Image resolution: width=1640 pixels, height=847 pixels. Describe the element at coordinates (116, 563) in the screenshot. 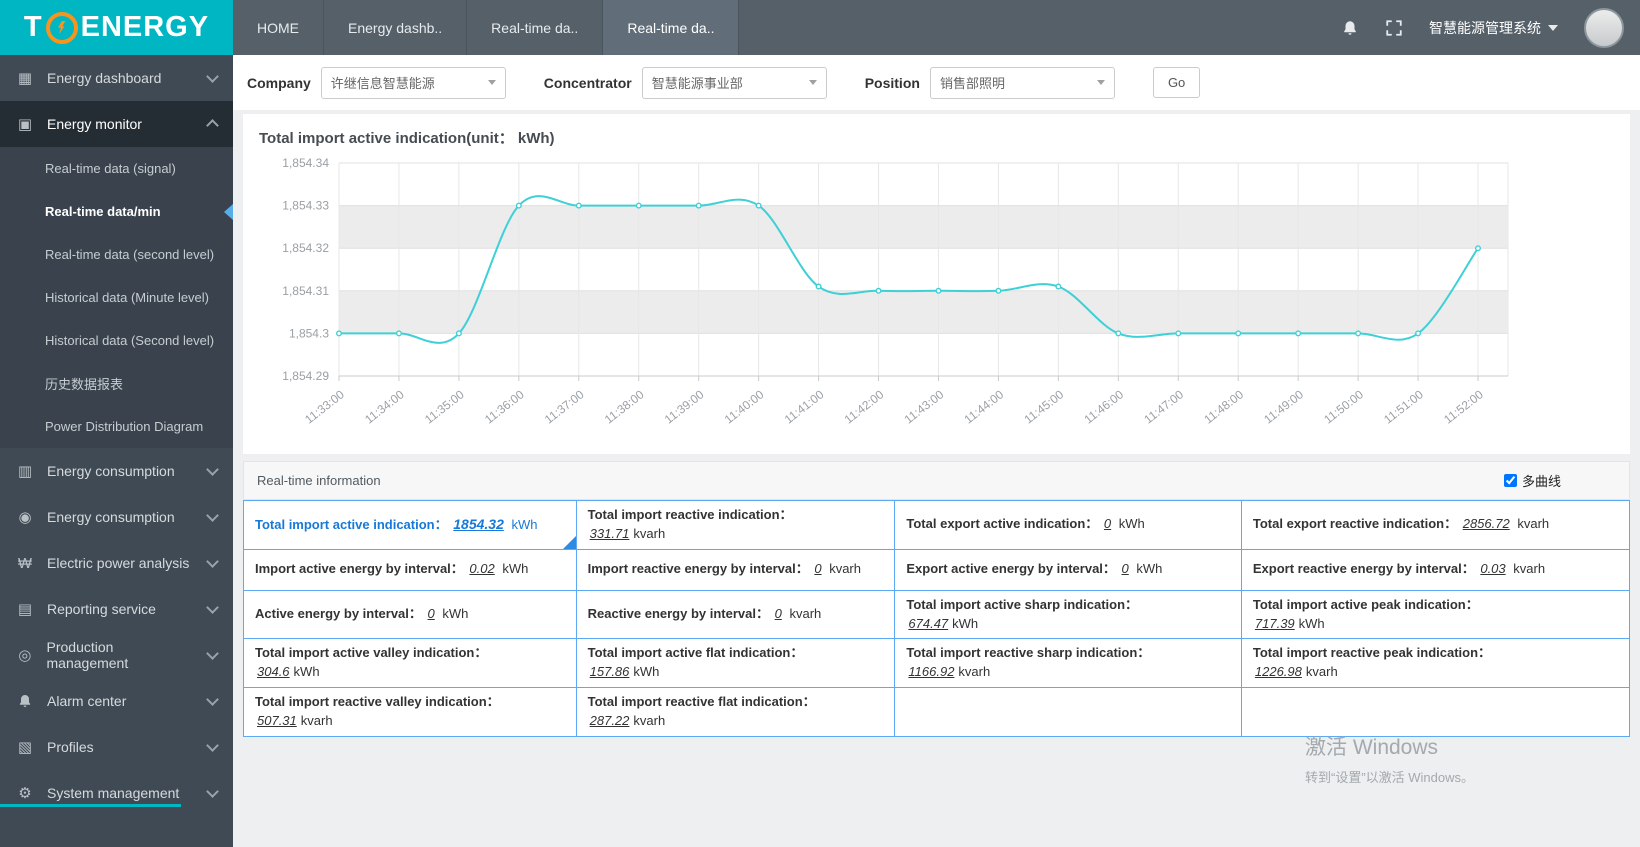

I see `sidebar-item-electric-power-analysis-4: ₩ Electric power analysis` at that location.